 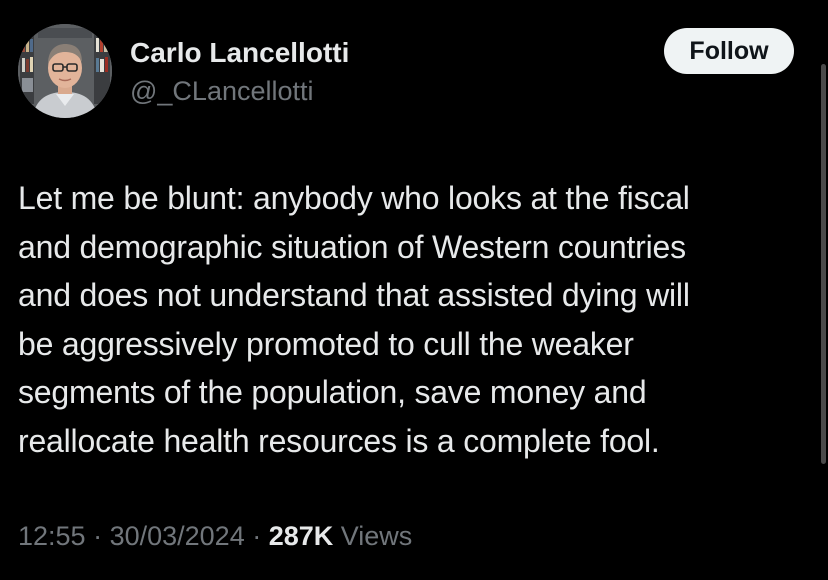 I want to click on avatar-photo-icon, so click(x=65, y=71).